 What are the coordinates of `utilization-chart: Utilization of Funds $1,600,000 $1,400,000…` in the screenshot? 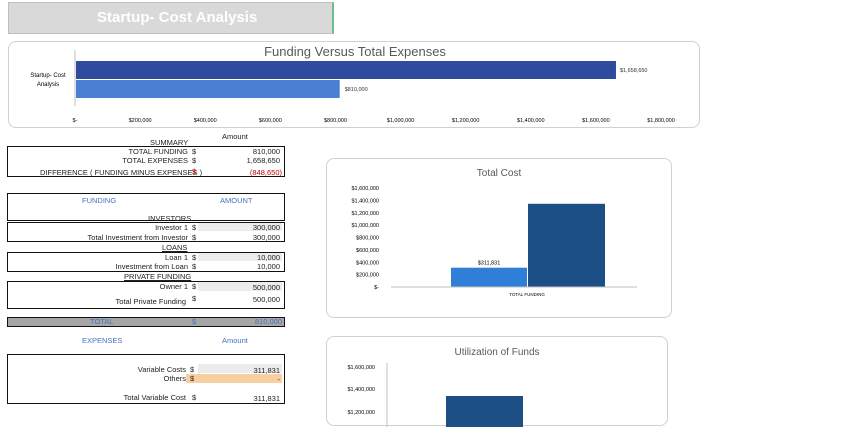 It's located at (443, 389).